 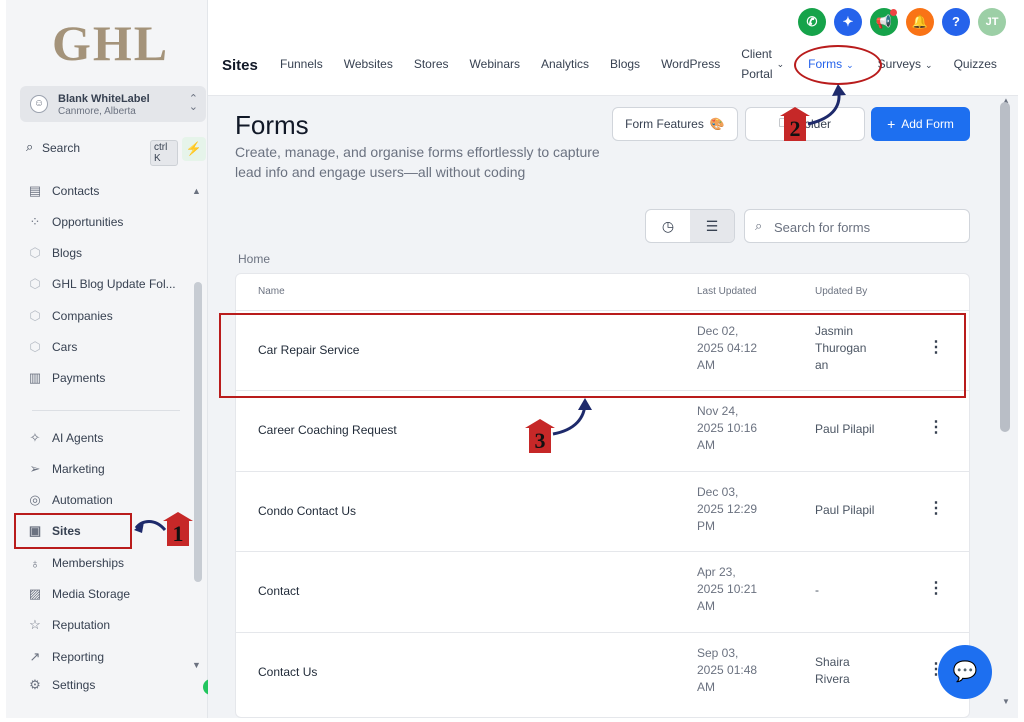 What do you see at coordinates (727, 509) in the screenshot?
I see `last-updated: Dec 03, 2025 12:29 PM` at bounding box center [727, 509].